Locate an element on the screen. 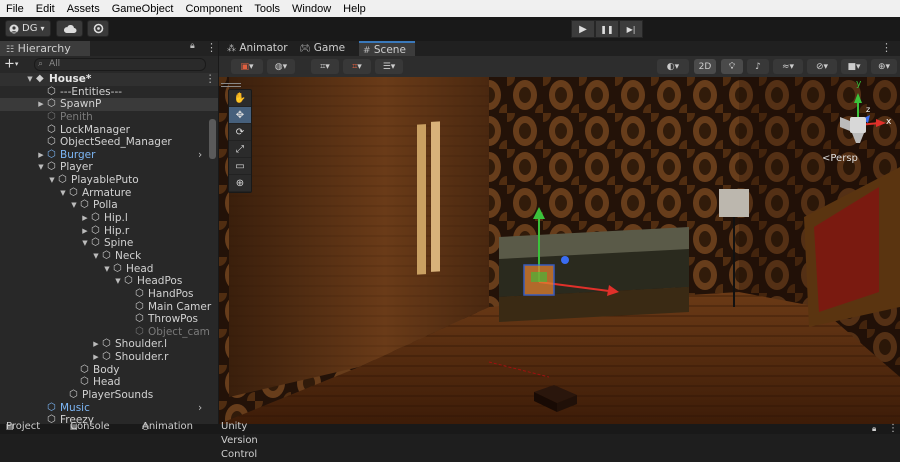 This screenshot has height=462, width=900. collab-button is located at coordinates (98, 28).